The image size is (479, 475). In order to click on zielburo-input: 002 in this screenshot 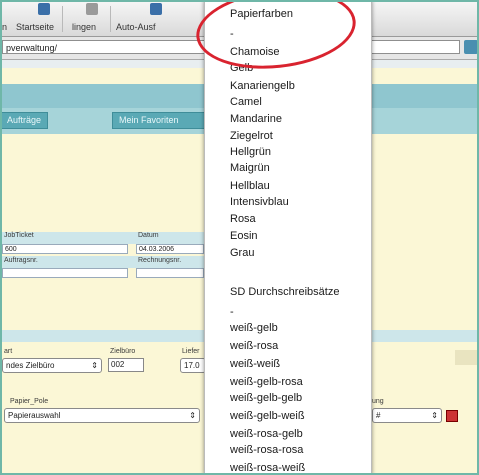, I will do `click(126, 365)`.